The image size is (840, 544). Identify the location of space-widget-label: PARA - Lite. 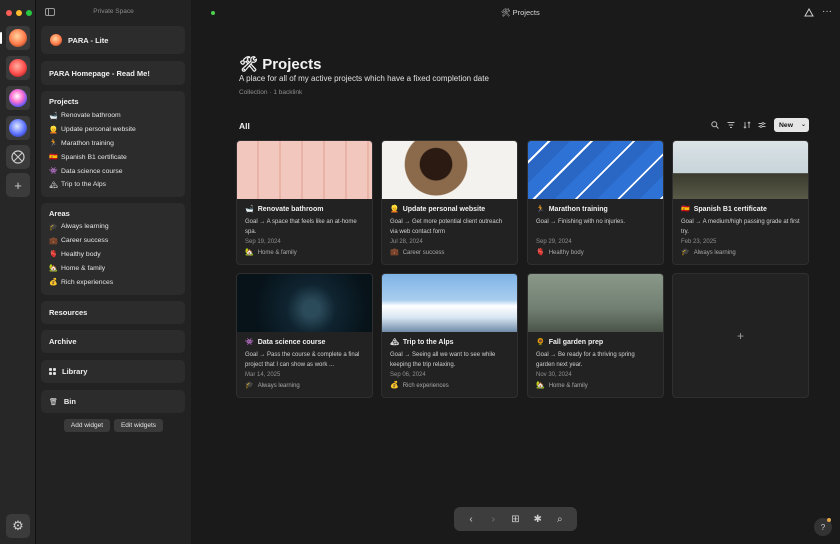
(88, 40).